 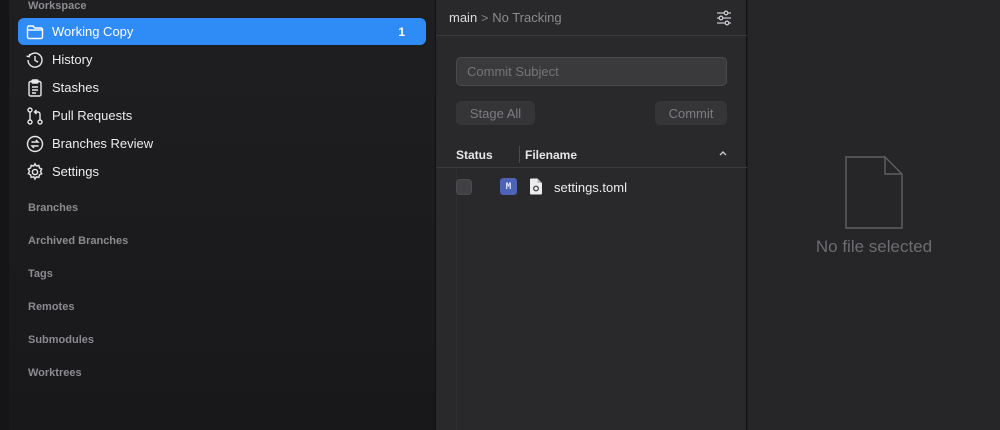 I want to click on clipboard-icon, so click(x=35, y=88).